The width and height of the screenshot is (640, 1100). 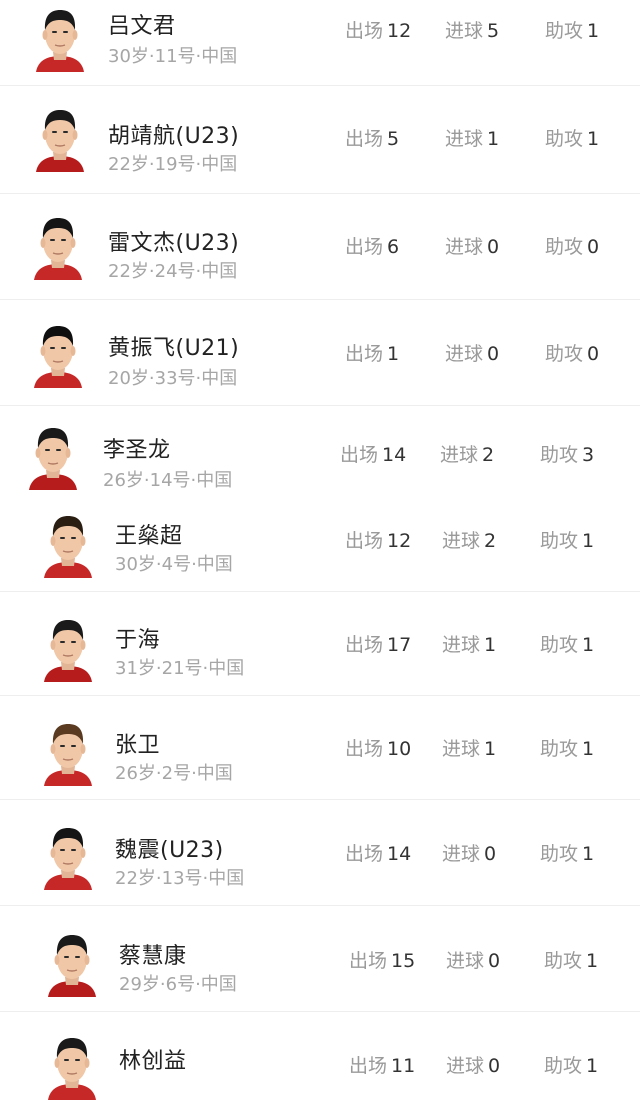 What do you see at coordinates (173, 164) in the screenshot?
I see `player-meta: 22岁·19号·中国` at bounding box center [173, 164].